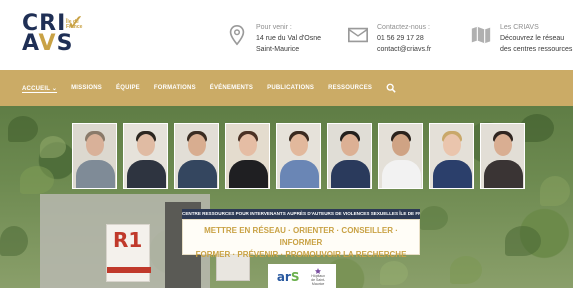  What do you see at coordinates (231, 88) in the screenshot?
I see `nav-item-evenements: ÉVÉNEMENTS` at bounding box center [231, 88].